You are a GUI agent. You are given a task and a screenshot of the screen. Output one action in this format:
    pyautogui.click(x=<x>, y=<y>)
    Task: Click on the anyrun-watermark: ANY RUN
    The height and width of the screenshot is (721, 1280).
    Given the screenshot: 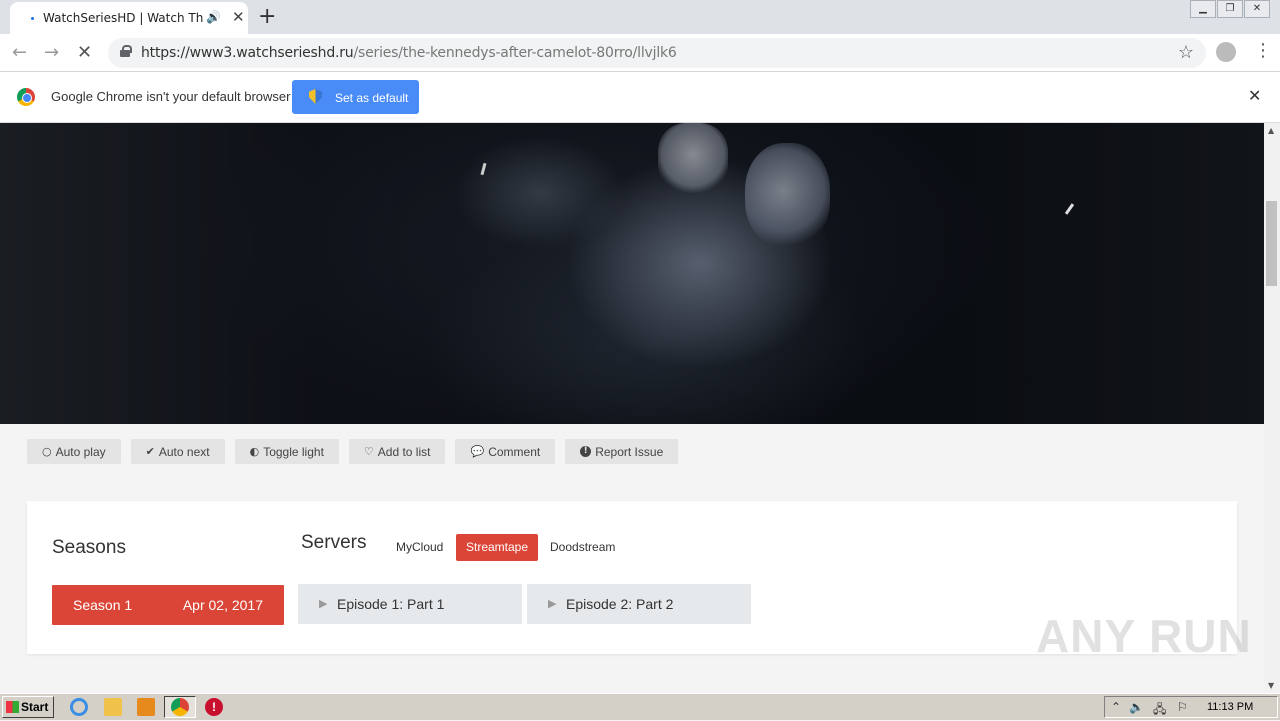 What is the action you would take?
    pyautogui.click(x=1144, y=636)
    